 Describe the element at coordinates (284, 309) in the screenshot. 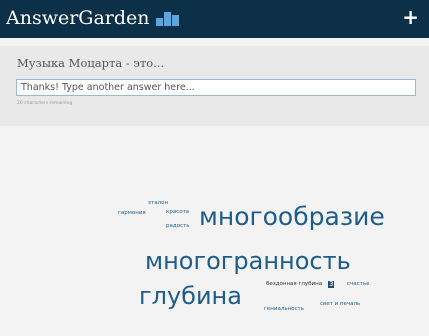

I see `cloud-word: гениальность` at that location.